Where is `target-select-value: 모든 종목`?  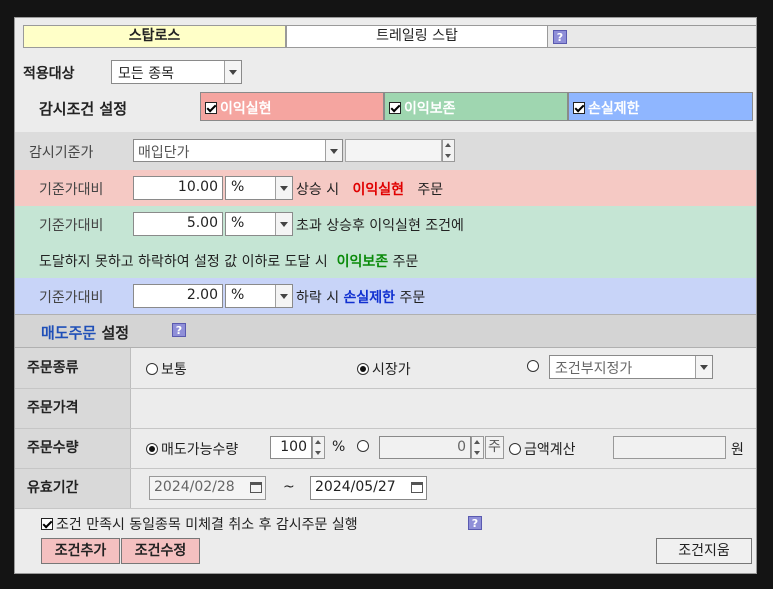
target-select-value: 모든 종목 is located at coordinates (146, 74).